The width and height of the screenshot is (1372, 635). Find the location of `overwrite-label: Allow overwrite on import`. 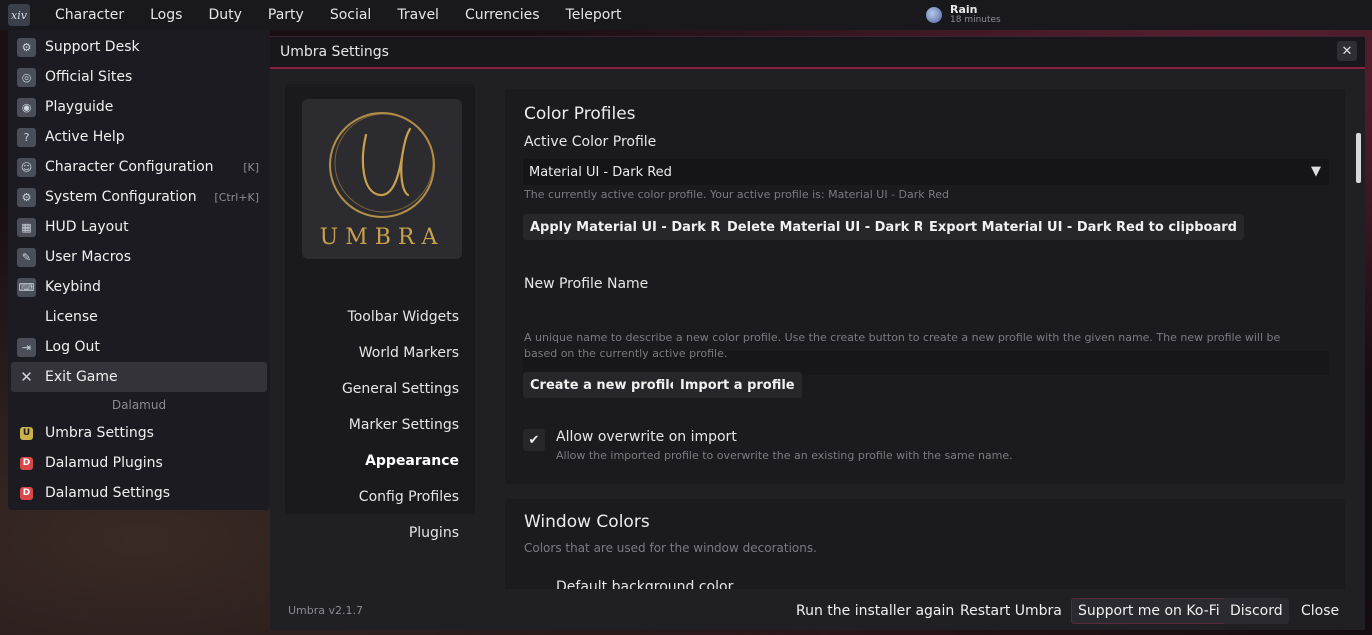

overwrite-label: Allow overwrite on import is located at coordinates (646, 437).